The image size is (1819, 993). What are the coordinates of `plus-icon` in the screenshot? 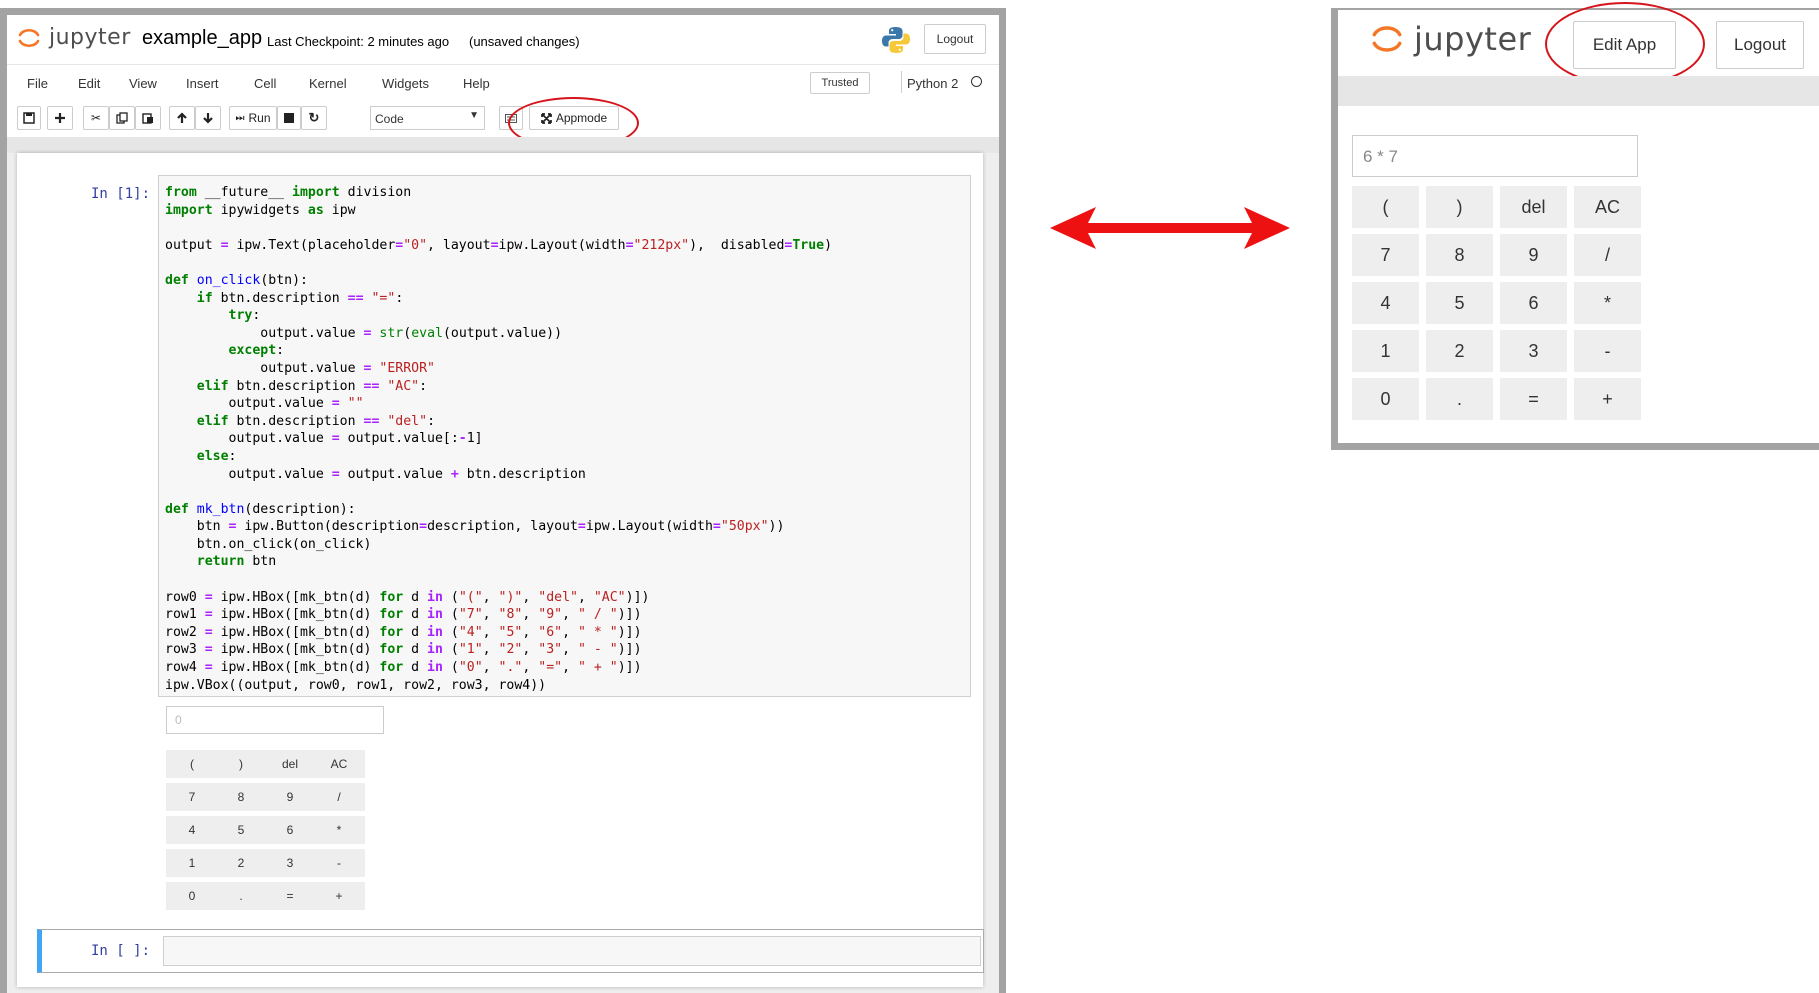 It's located at (60, 118).